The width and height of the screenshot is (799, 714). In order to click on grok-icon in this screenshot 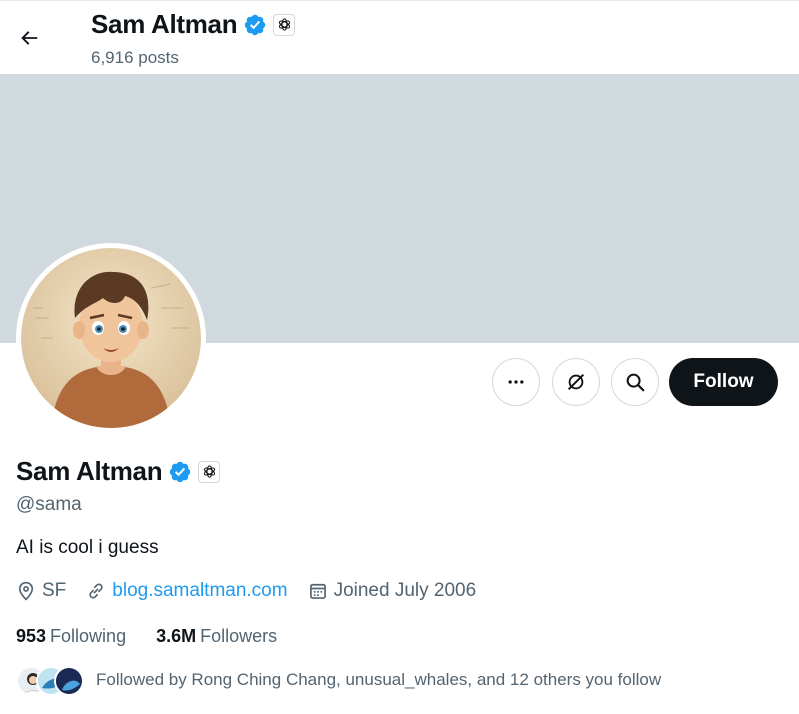, I will do `click(576, 382)`.